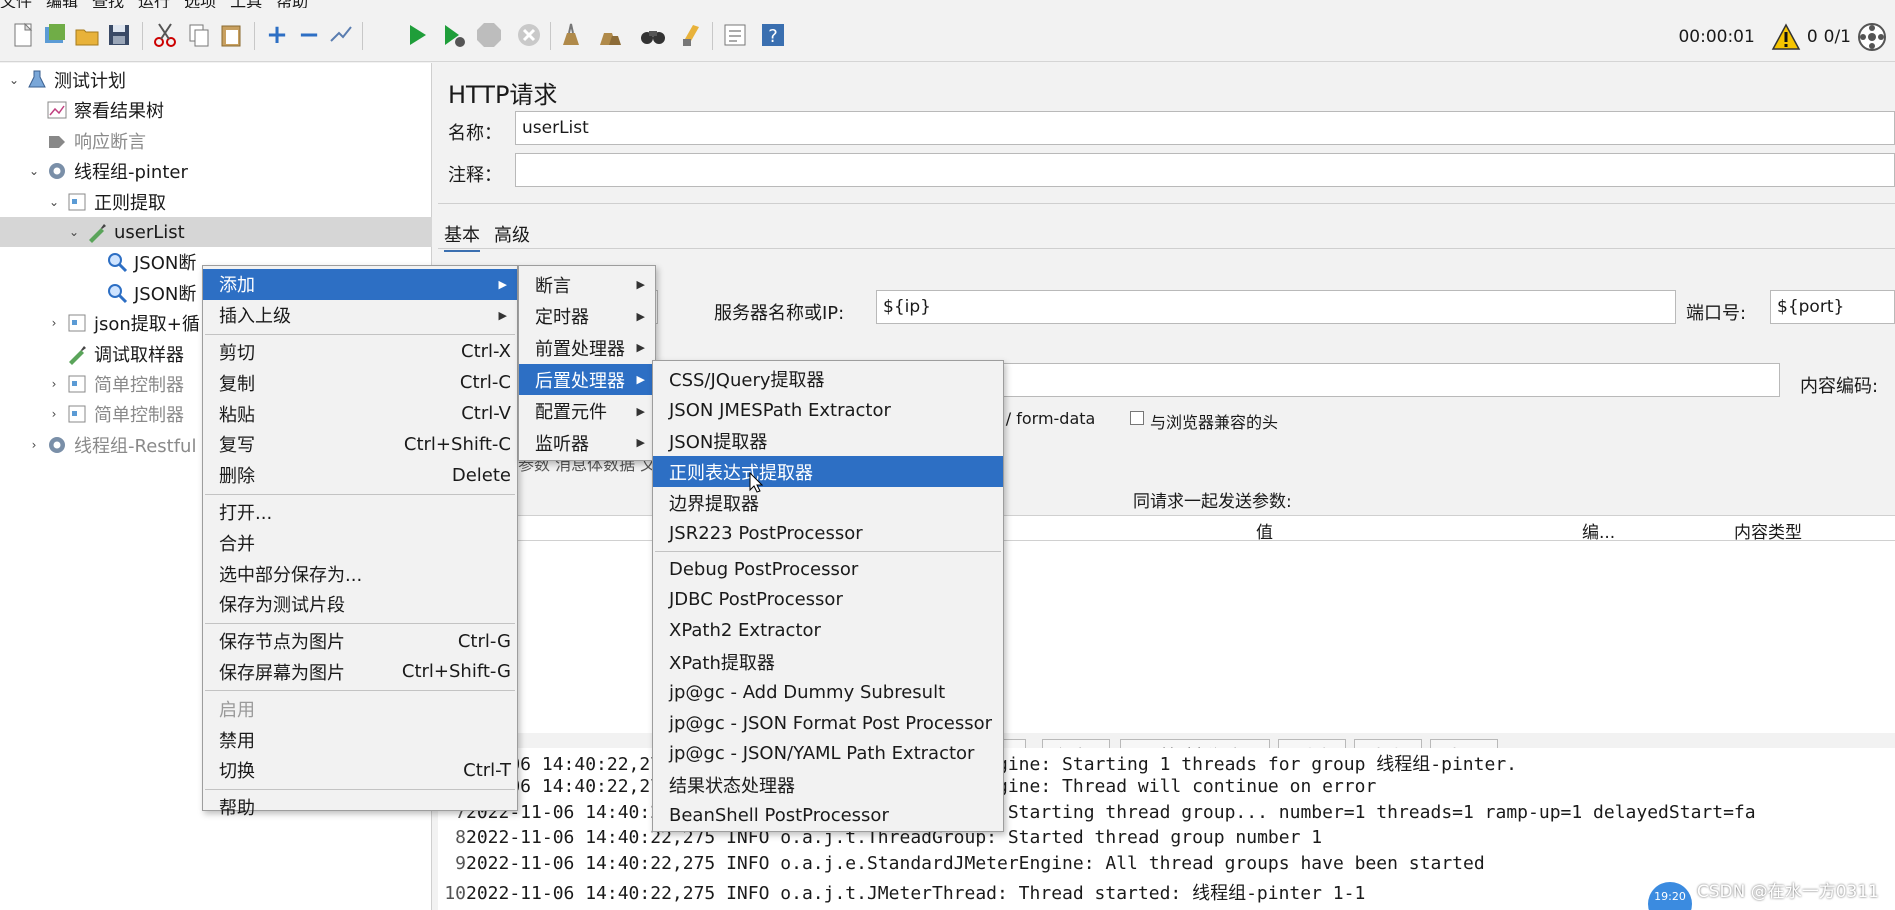  I want to click on open-icon, so click(87, 35).